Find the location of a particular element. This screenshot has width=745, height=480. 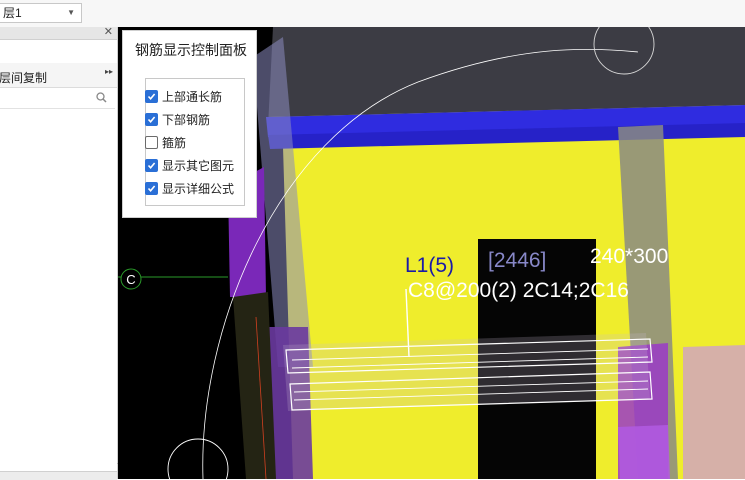

more-tabs-icon: ▸▸ is located at coordinates (109, 71).